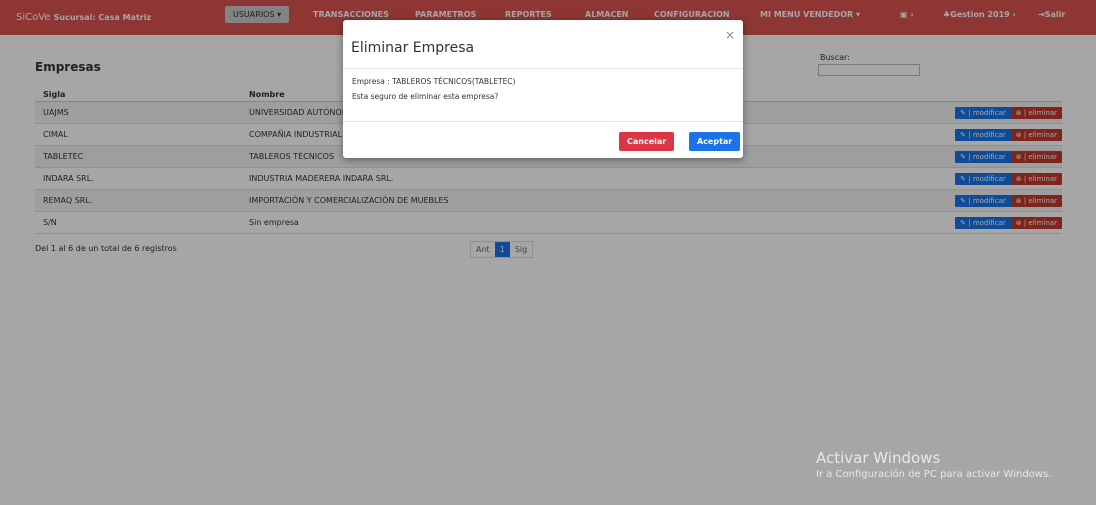 This screenshot has height=505, width=1096. Describe the element at coordinates (543, 44) in the screenshot. I see `modal-header: Eliminar Empresa ×` at that location.